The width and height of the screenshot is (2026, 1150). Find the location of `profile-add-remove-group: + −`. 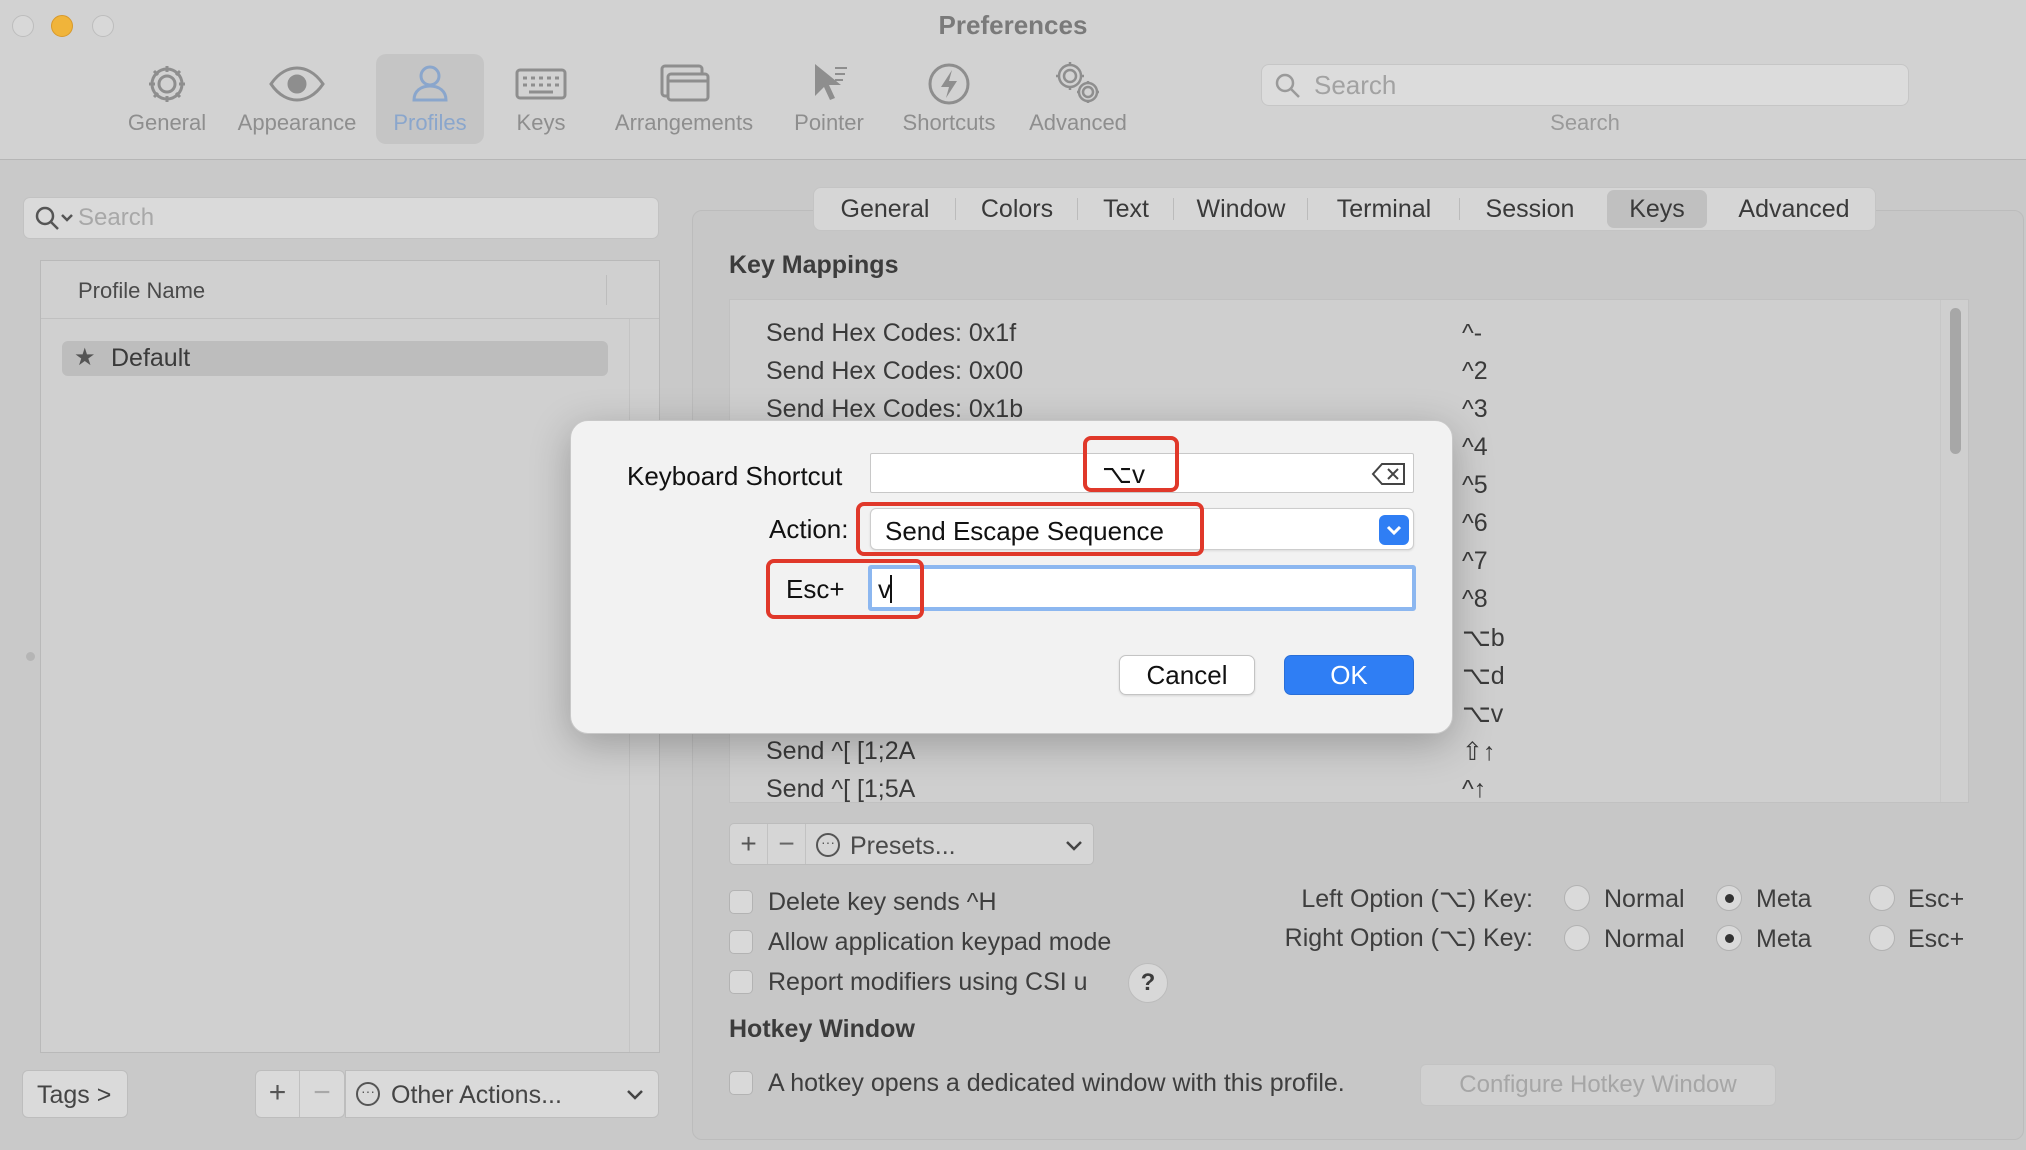

profile-add-remove-group: + − is located at coordinates (300, 1094).